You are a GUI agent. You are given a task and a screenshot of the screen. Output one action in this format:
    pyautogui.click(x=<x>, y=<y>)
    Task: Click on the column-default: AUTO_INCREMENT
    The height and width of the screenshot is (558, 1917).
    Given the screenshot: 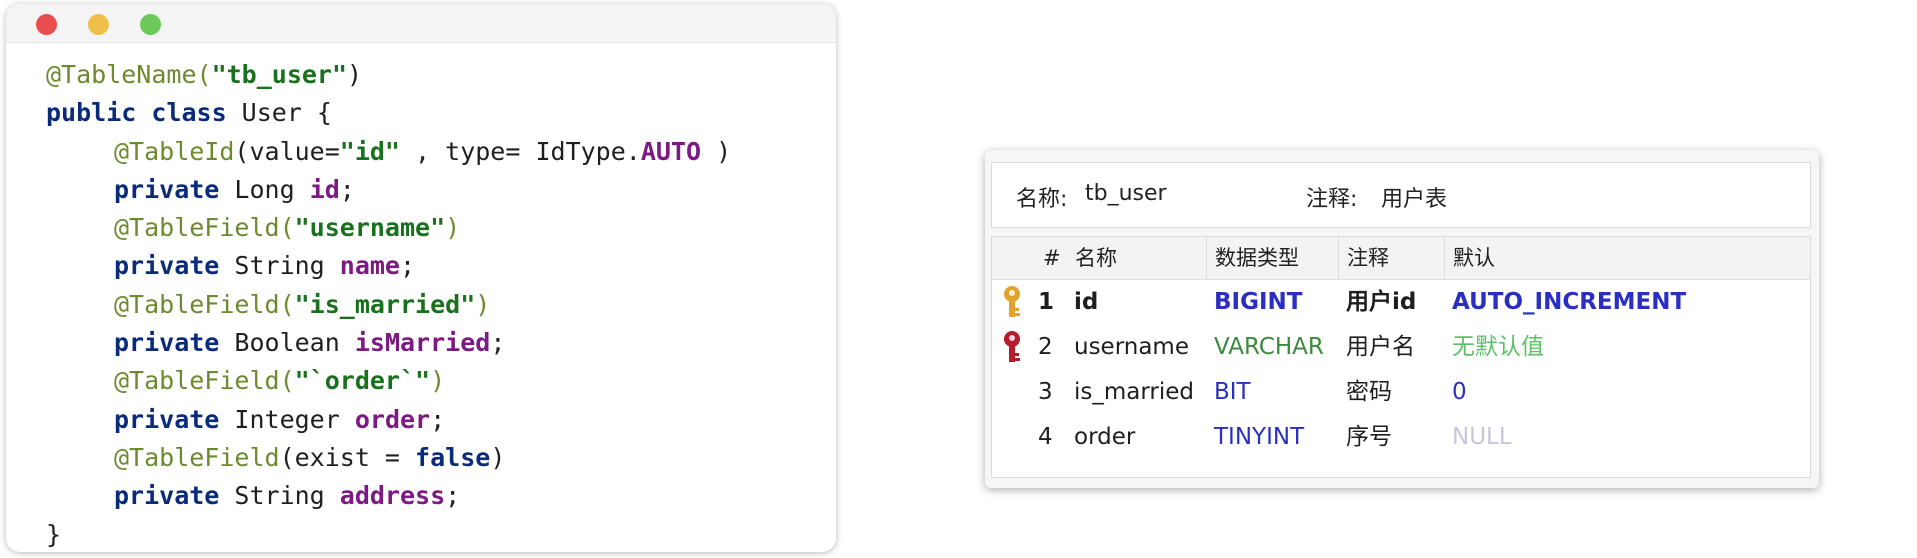 What is the action you would take?
    pyautogui.click(x=1569, y=302)
    